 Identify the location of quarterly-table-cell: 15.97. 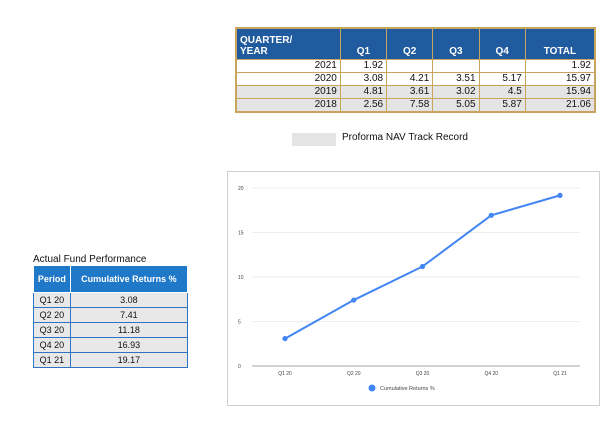
(560, 79).